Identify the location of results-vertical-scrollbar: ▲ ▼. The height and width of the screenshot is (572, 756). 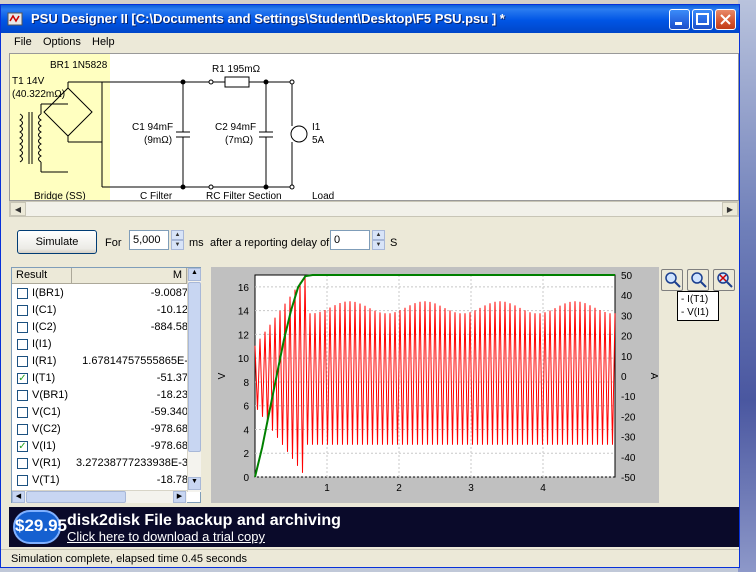
(194, 380).